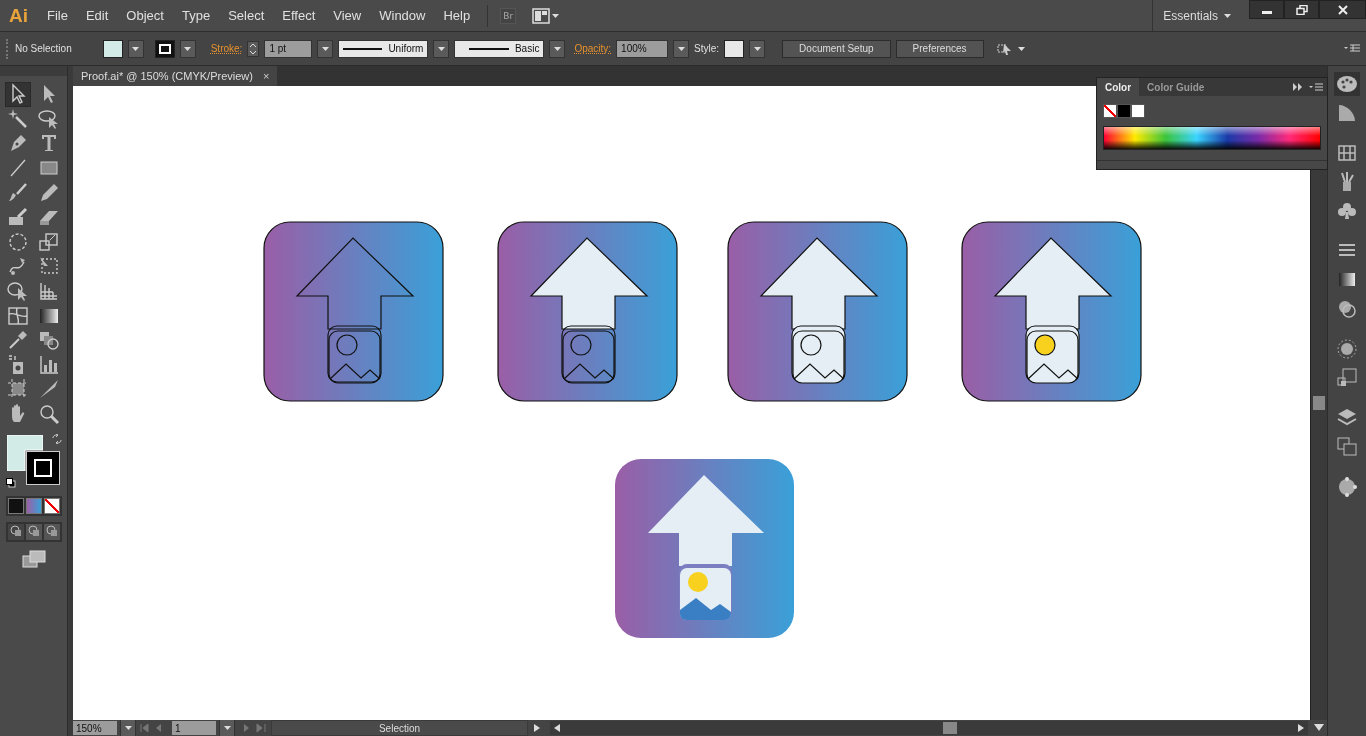  I want to click on layout-icon, so click(541, 15).